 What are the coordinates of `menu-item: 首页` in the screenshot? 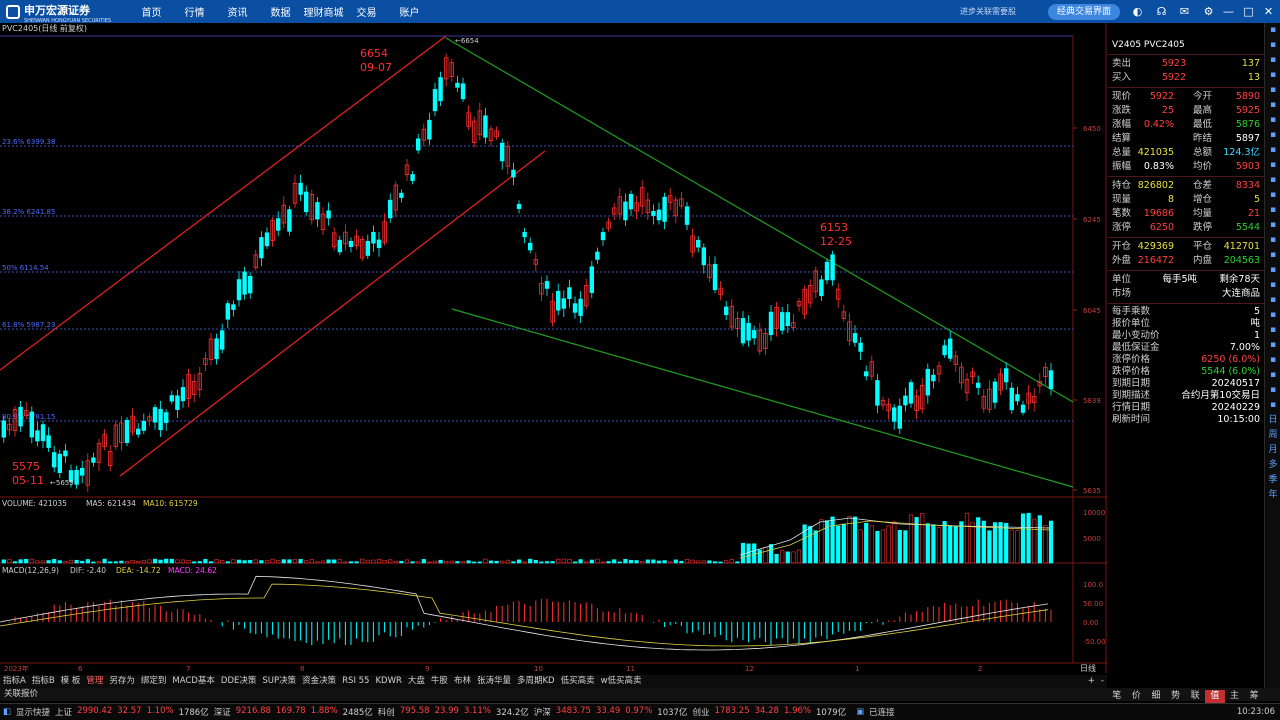 It's located at (151, 11).